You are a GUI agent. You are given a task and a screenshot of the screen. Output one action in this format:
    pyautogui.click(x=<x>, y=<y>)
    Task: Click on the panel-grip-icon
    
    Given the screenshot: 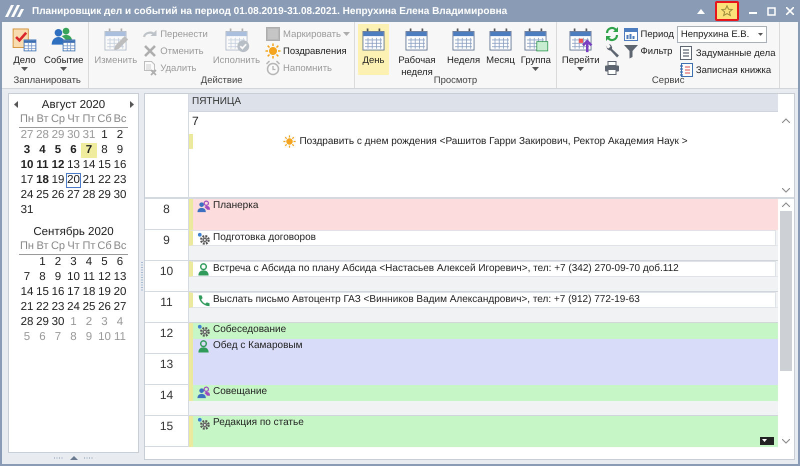 What is the action you would take?
    pyautogui.click(x=74, y=457)
    